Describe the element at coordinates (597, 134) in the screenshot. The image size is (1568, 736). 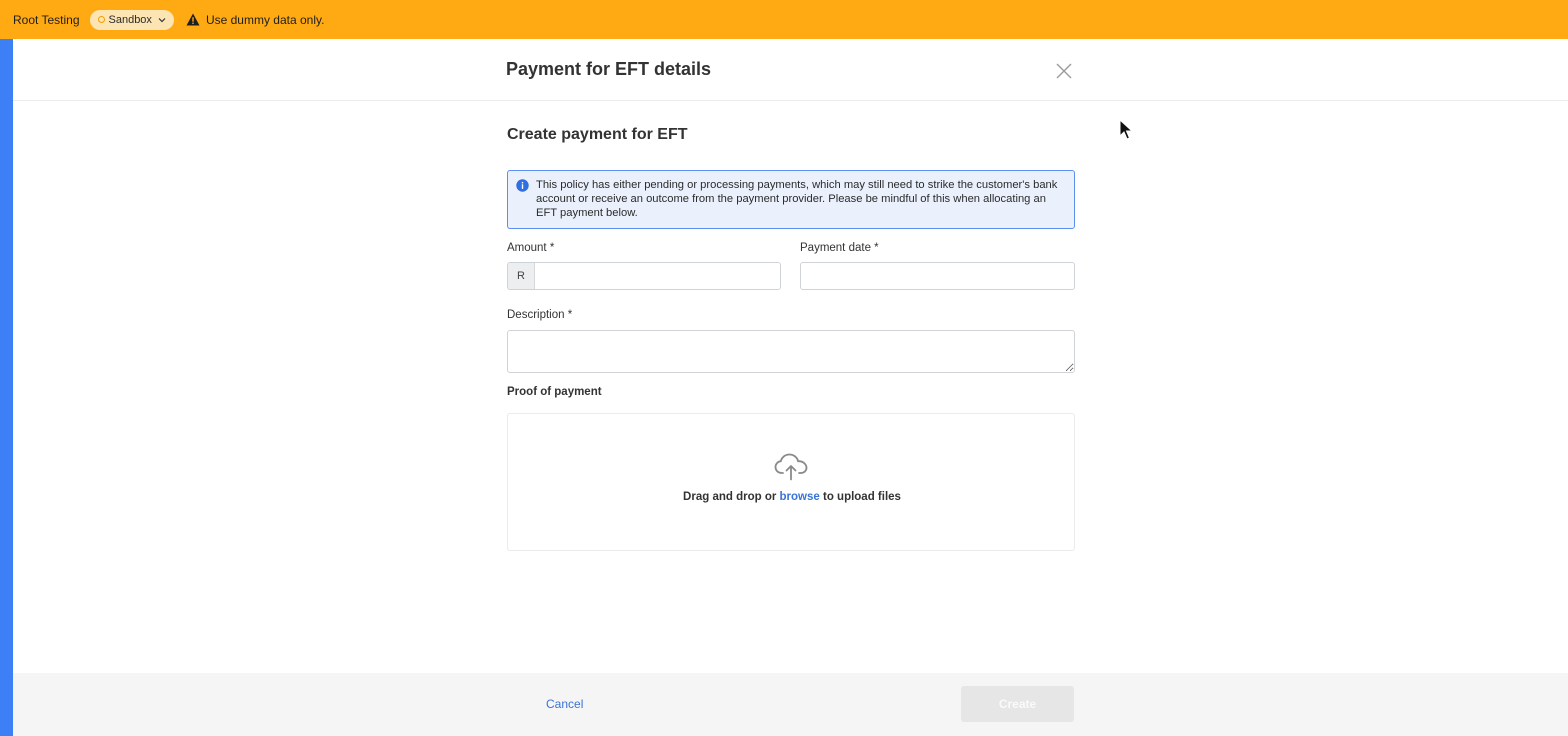
I see `section-title: Create payment for EFT` at that location.